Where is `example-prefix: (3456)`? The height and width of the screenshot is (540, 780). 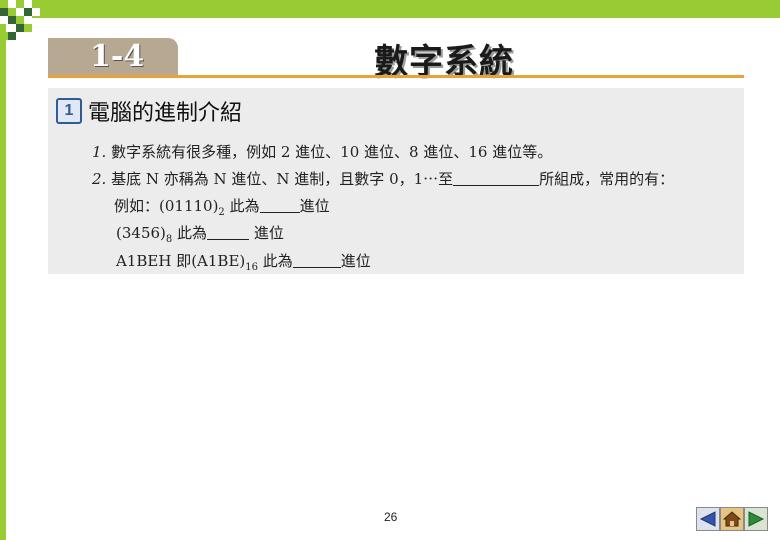 example-prefix: (3456) is located at coordinates (141, 233).